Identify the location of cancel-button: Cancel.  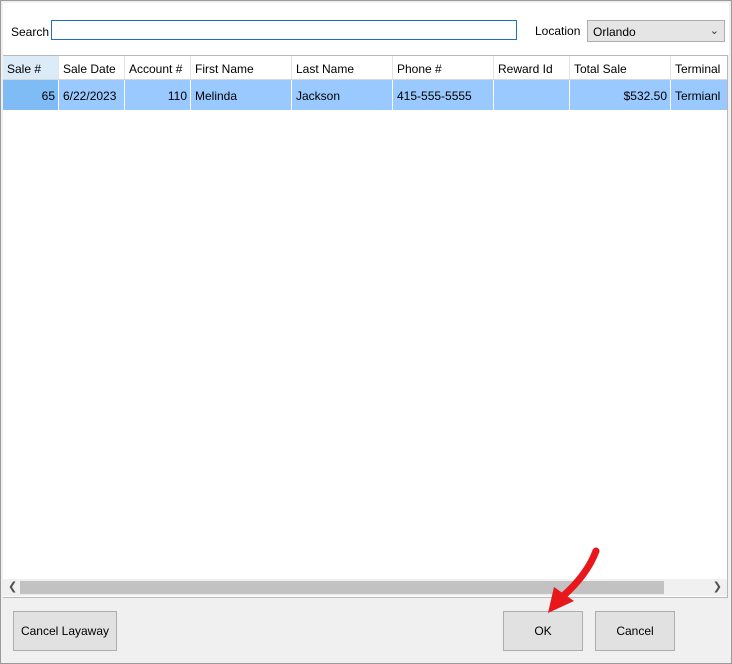
(635, 631).